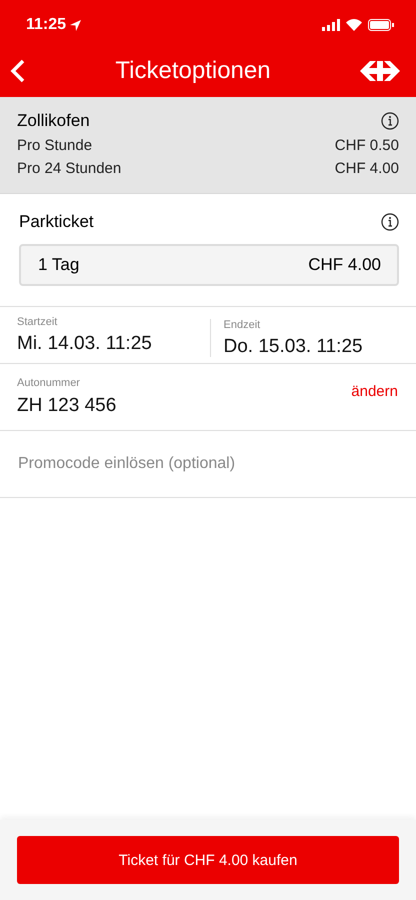 The height and width of the screenshot is (900, 416). What do you see at coordinates (366, 145) in the screenshot?
I see `rate-price: CHF 0.50` at bounding box center [366, 145].